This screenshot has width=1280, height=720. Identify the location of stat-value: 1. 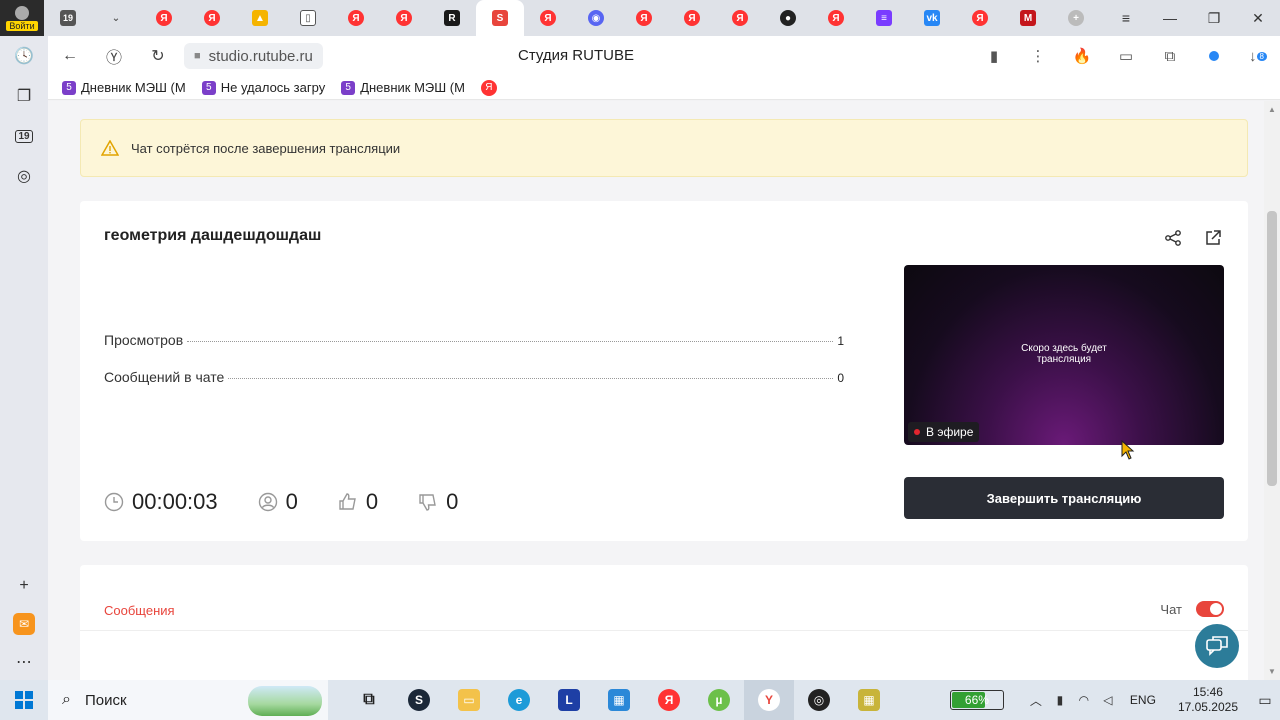
(840, 341).